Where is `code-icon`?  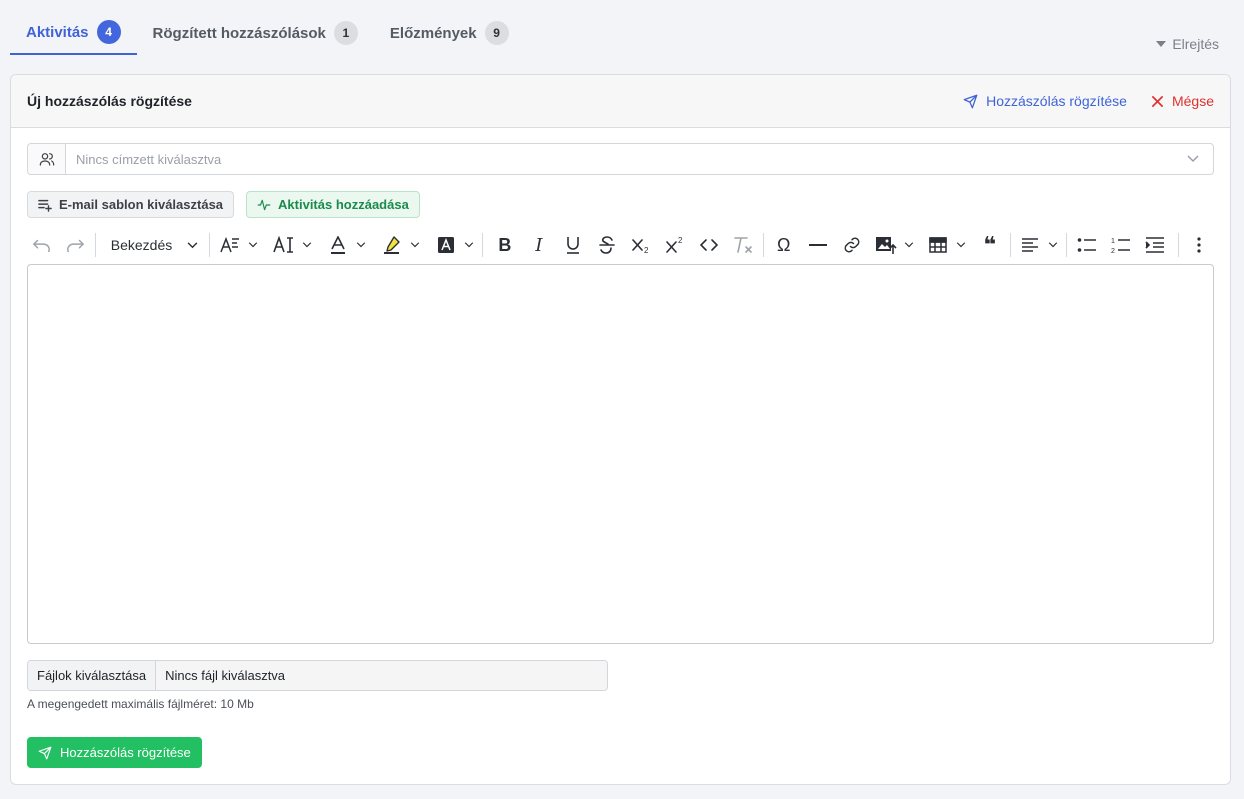 code-icon is located at coordinates (709, 245).